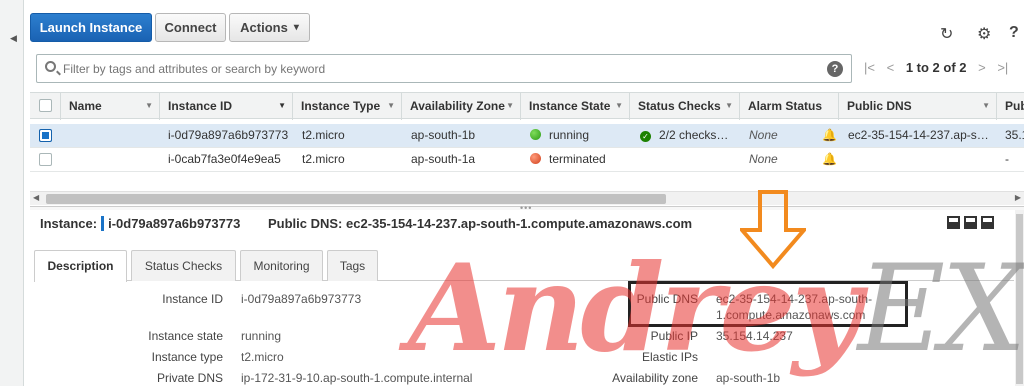  I want to click on toolbar: Launch Instance Connect Actions ▾ ↻ ⚙ ?, so click(524, 25).